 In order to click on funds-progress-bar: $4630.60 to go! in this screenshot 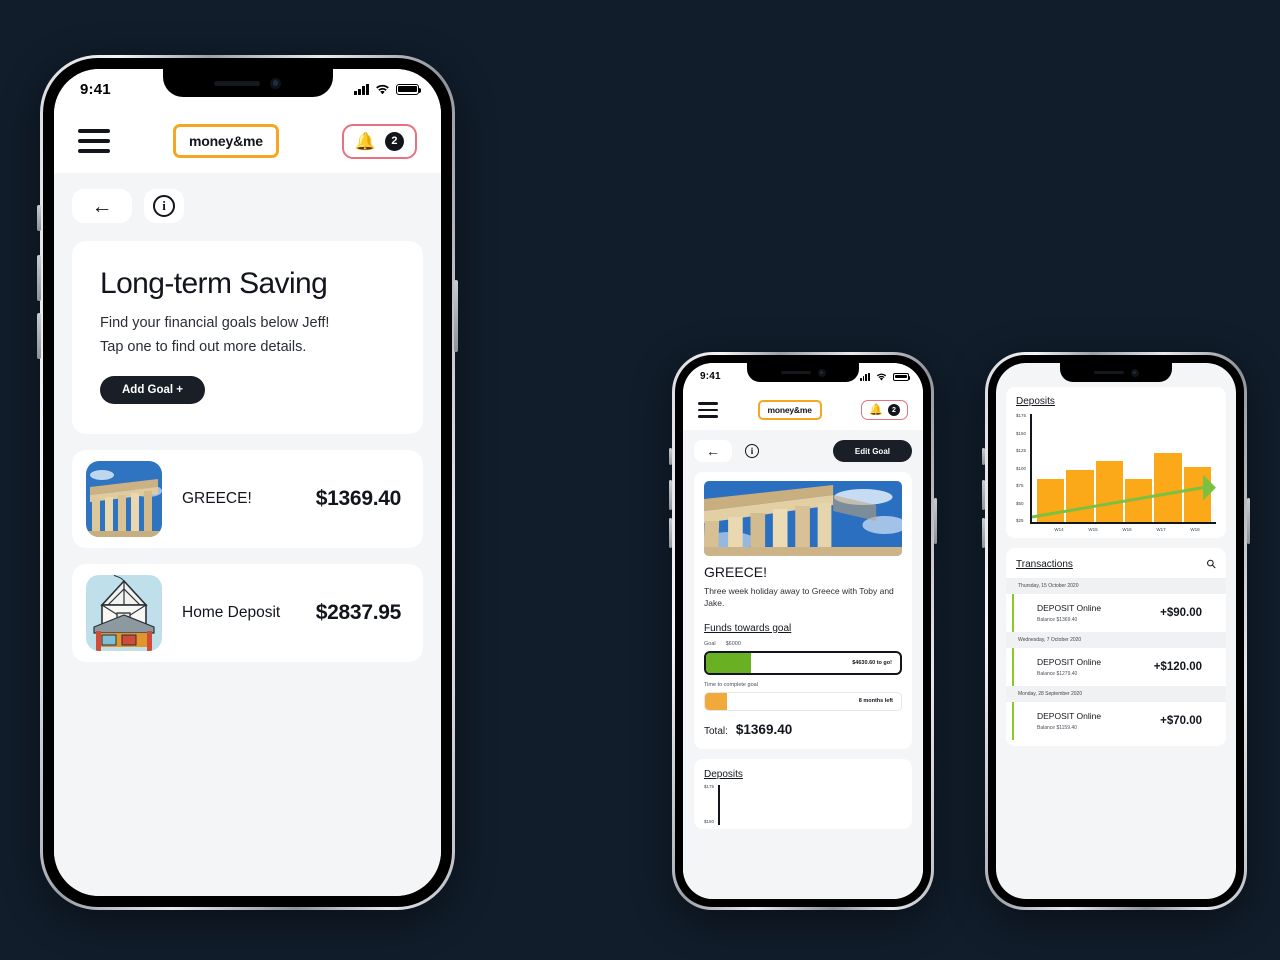, I will do `click(803, 662)`.